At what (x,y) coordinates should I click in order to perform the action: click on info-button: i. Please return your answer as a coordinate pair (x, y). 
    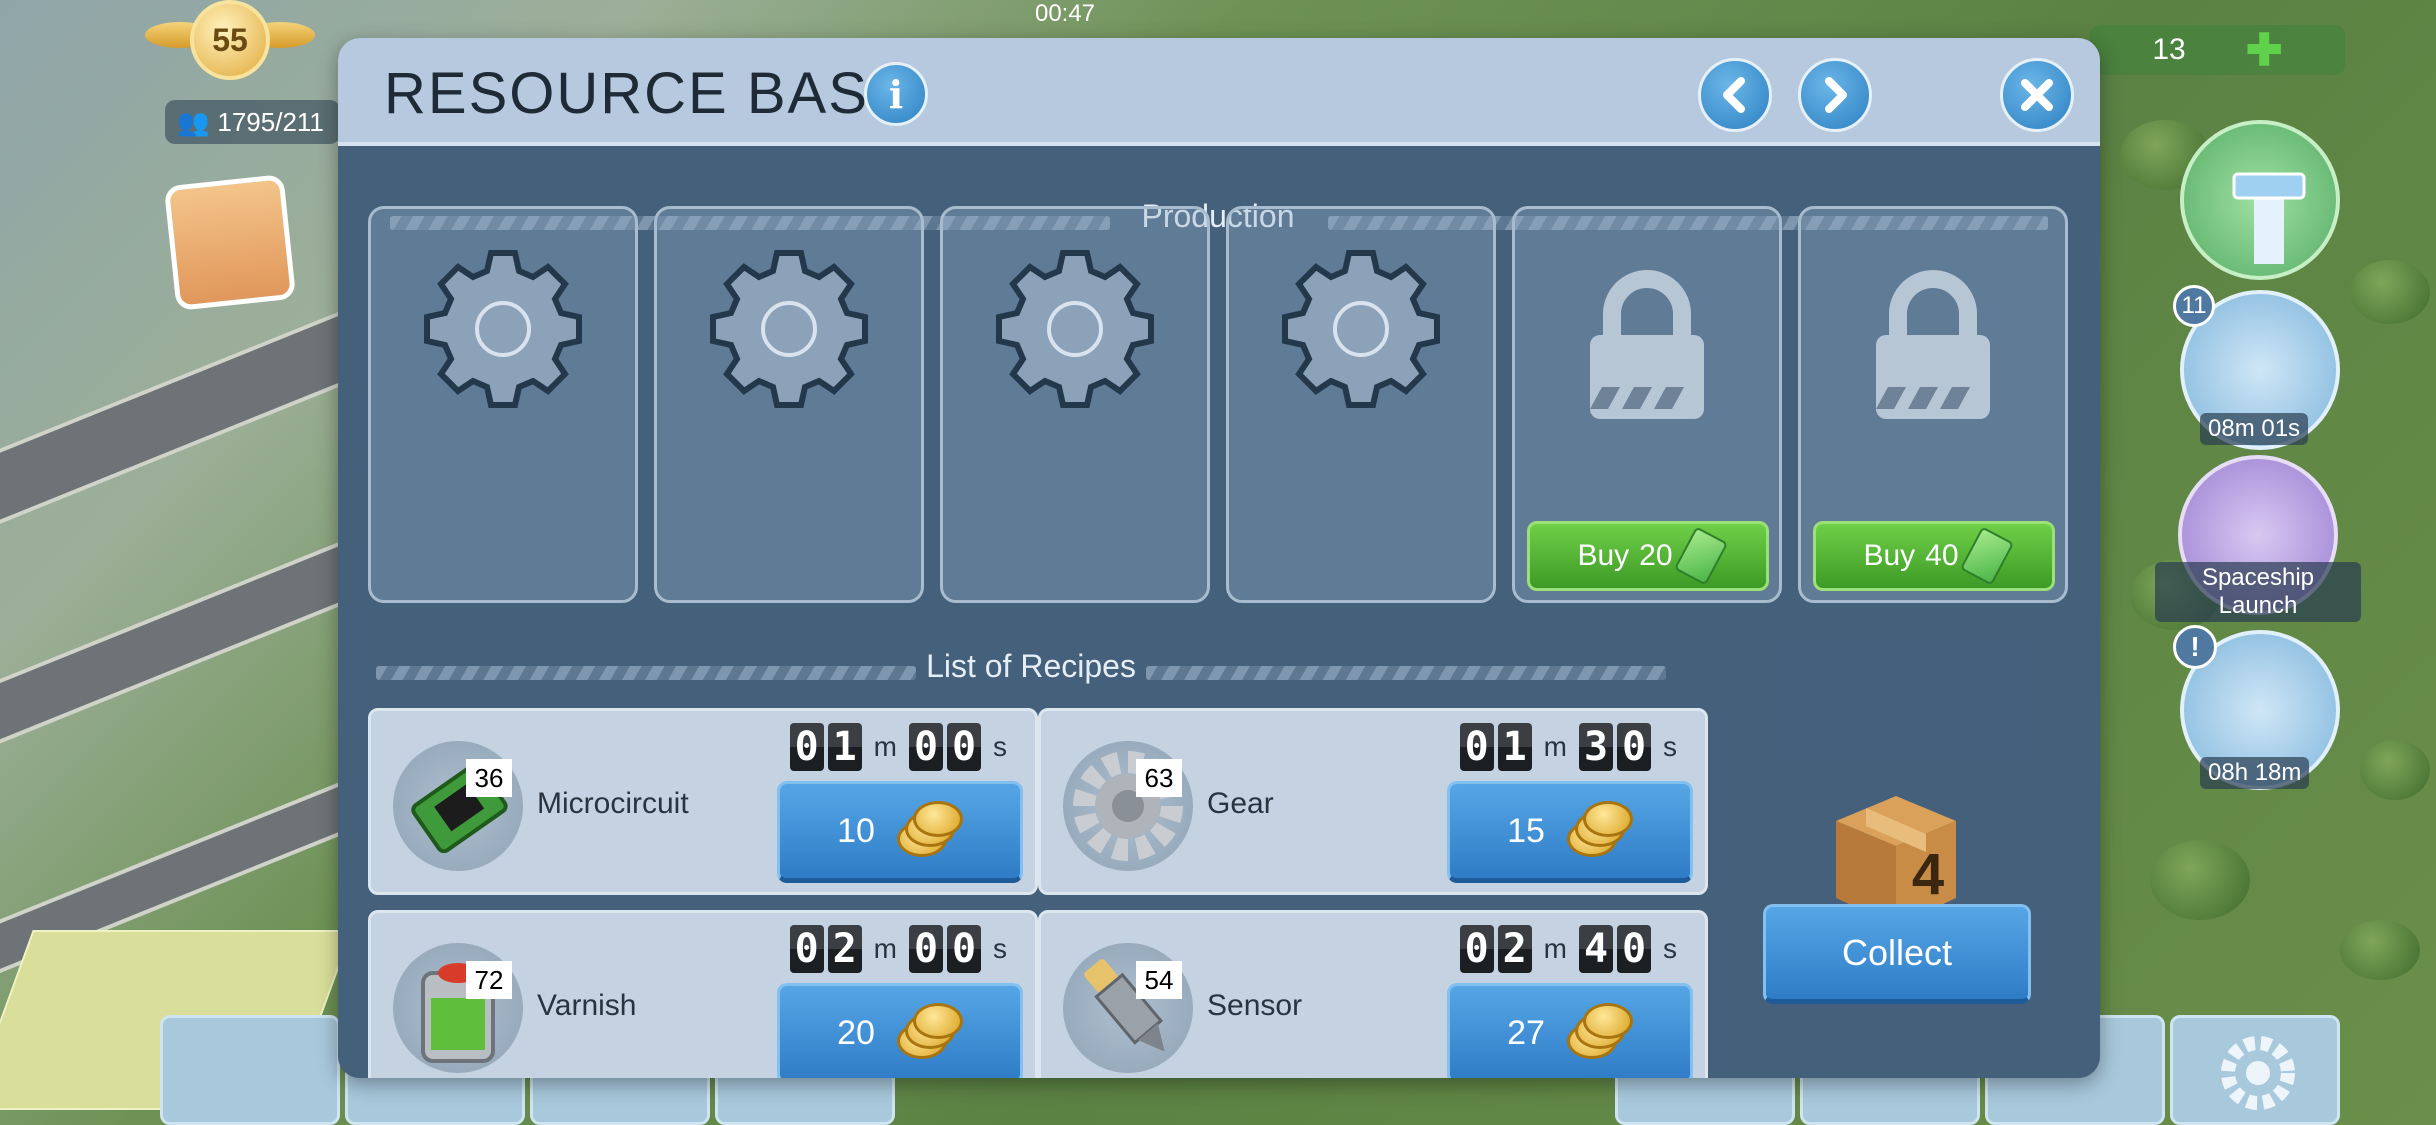
    Looking at the image, I should click on (896, 94).